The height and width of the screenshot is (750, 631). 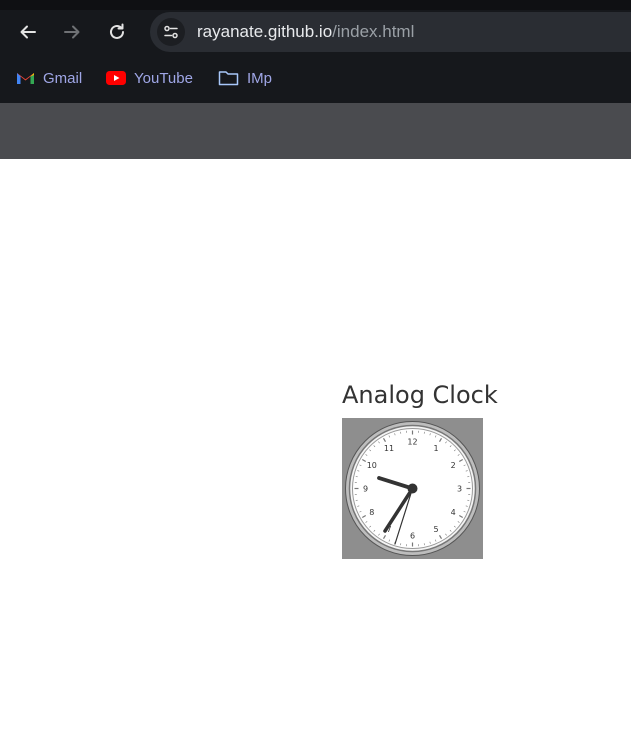 I want to click on reload-icon, so click(x=117, y=31).